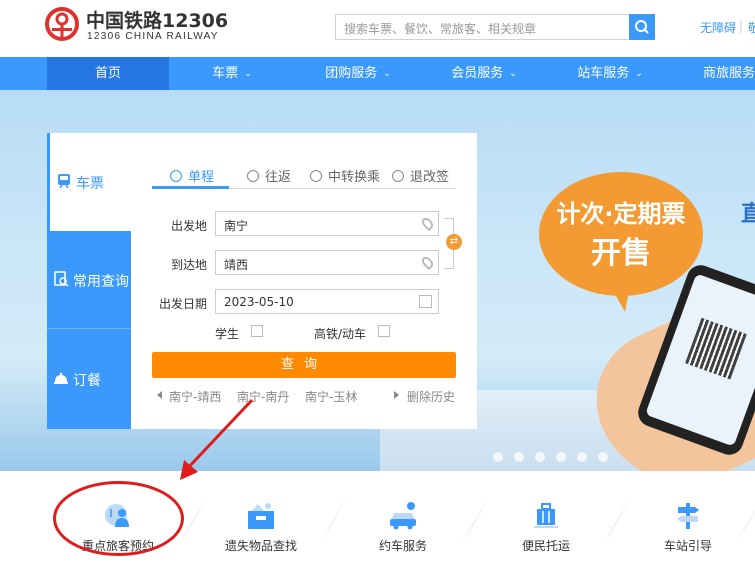 This screenshot has width=755, height=567. I want to click on swap-stations-button: ⇄, so click(454, 242).